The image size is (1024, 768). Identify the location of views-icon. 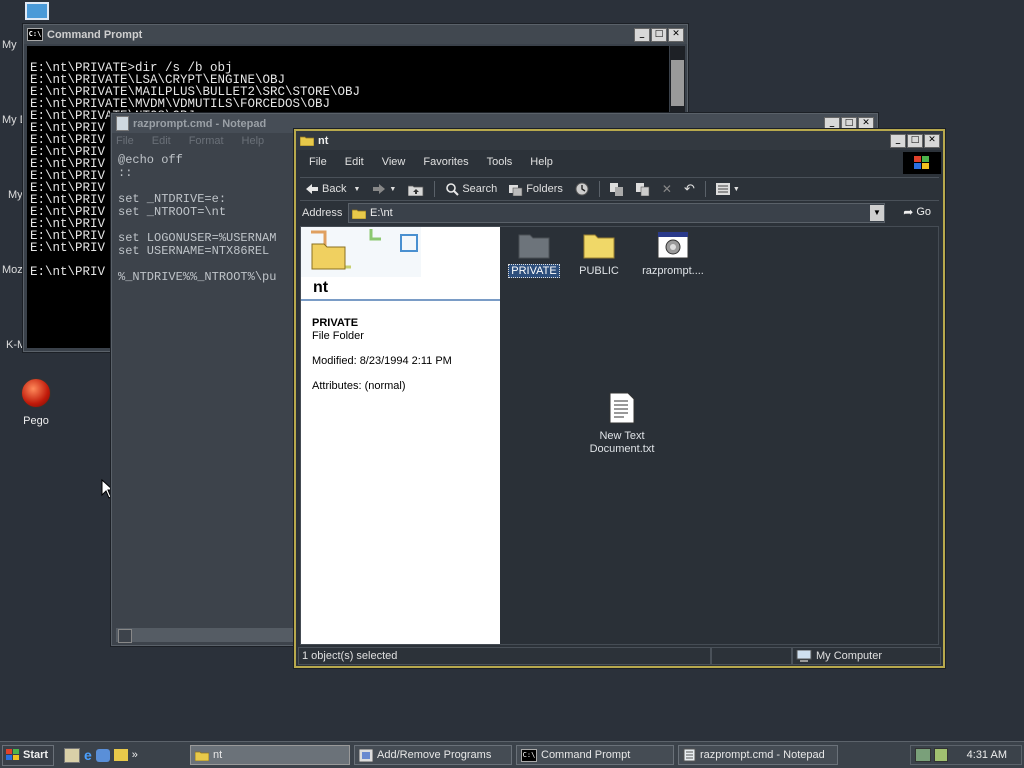
(722, 189).